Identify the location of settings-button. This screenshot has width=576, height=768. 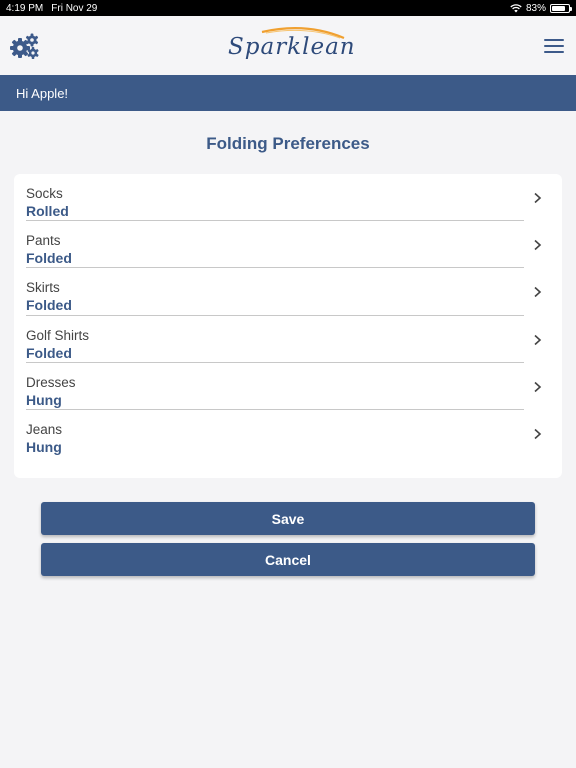
(25, 46).